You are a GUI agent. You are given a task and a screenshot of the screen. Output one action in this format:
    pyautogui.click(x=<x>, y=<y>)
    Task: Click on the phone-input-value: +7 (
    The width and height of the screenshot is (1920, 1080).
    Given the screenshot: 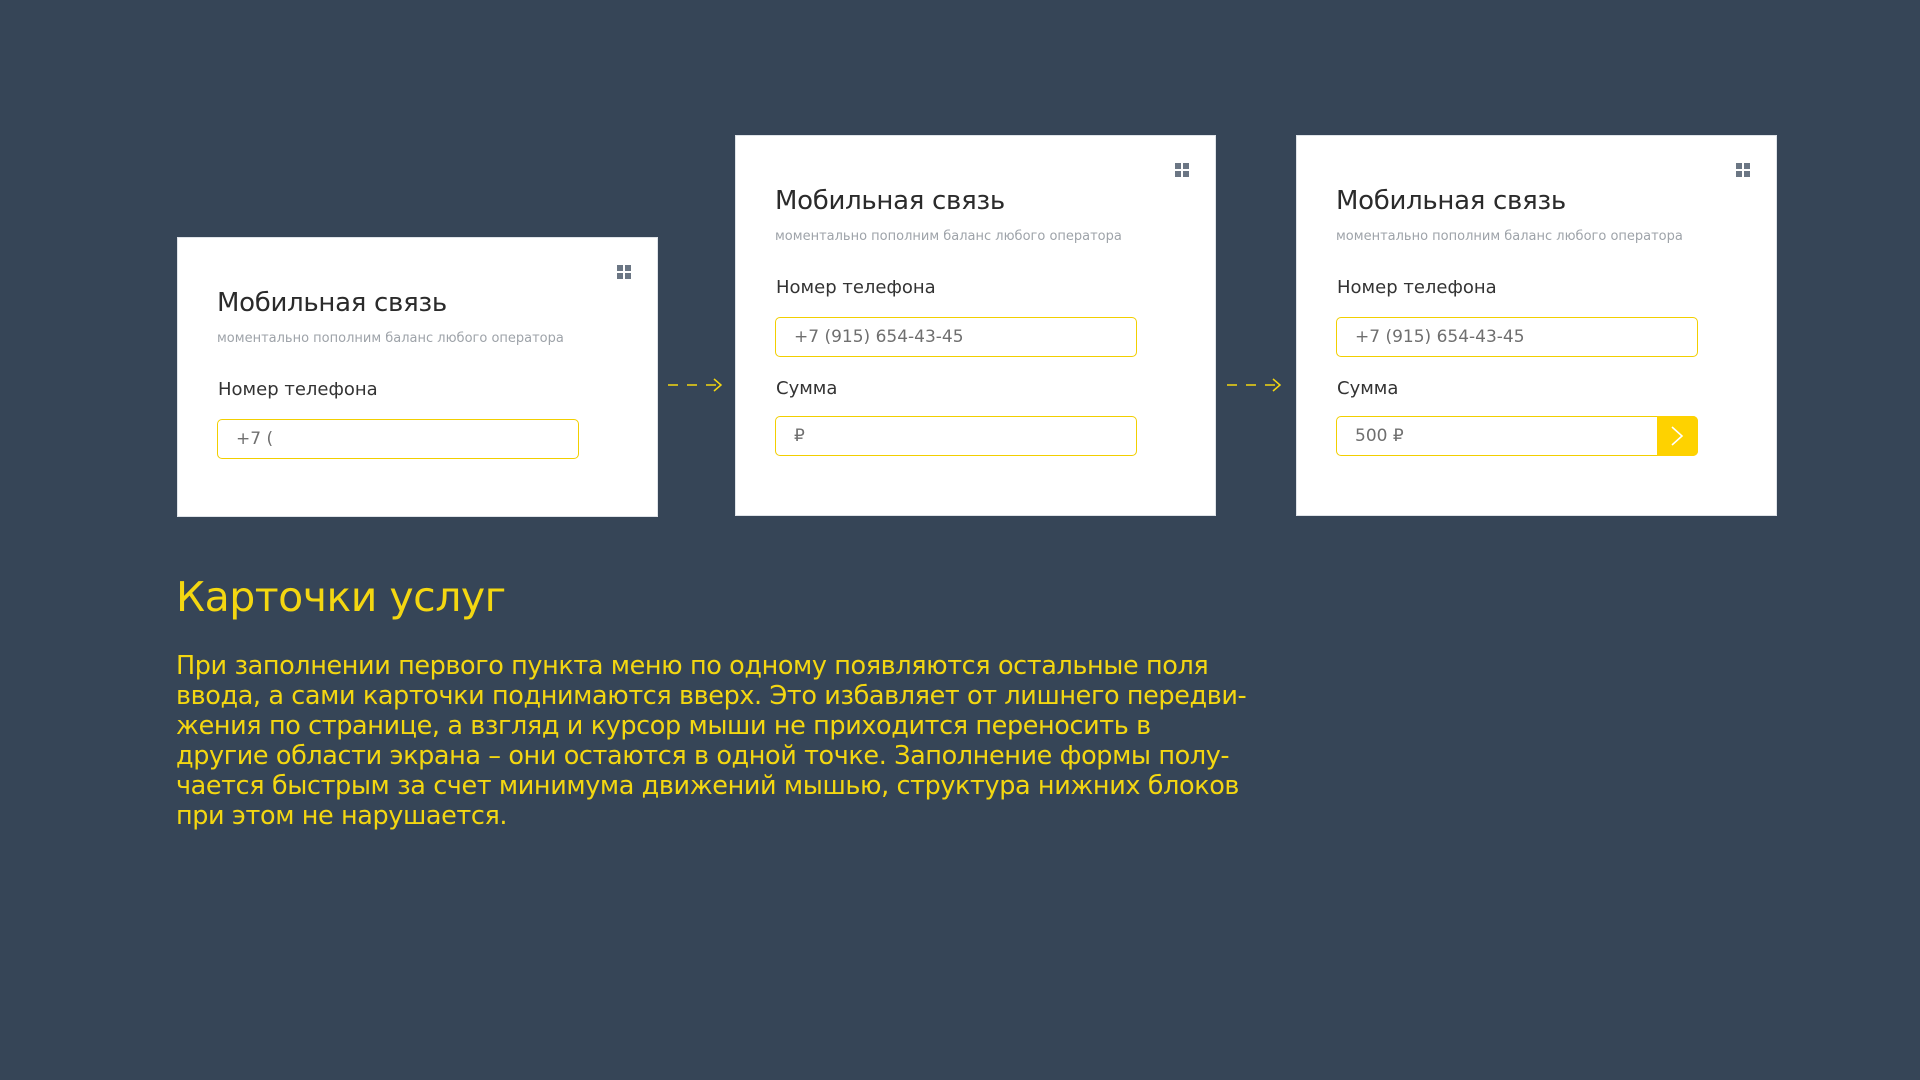 What is the action you would take?
    pyautogui.click(x=255, y=439)
    